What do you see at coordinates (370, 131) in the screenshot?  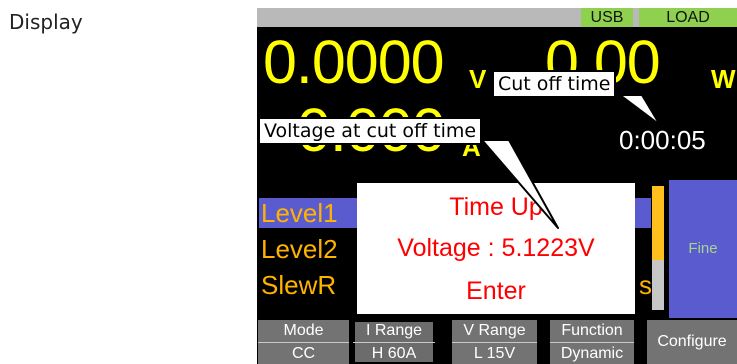 I see `voltage-at-cut-off-callout: Voltage at cut off time` at bounding box center [370, 131].